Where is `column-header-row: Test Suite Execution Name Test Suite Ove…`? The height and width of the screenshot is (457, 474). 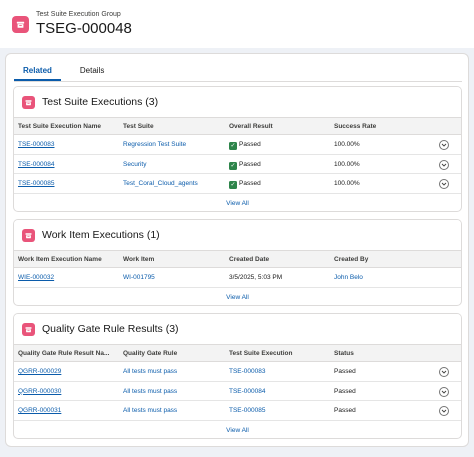
column-header-row: Test Suite Execution Name Test Suite Ove… is located at coordinates (237, 126).